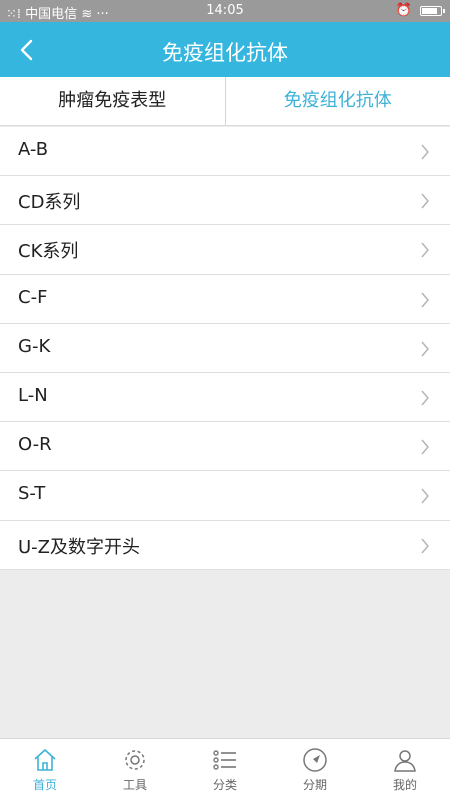 The image size is (450, 800). What do you see at coordinates (33, 149) in the screenshot?
I see `list-item-label: A-B` at bounding box center [33, 149].